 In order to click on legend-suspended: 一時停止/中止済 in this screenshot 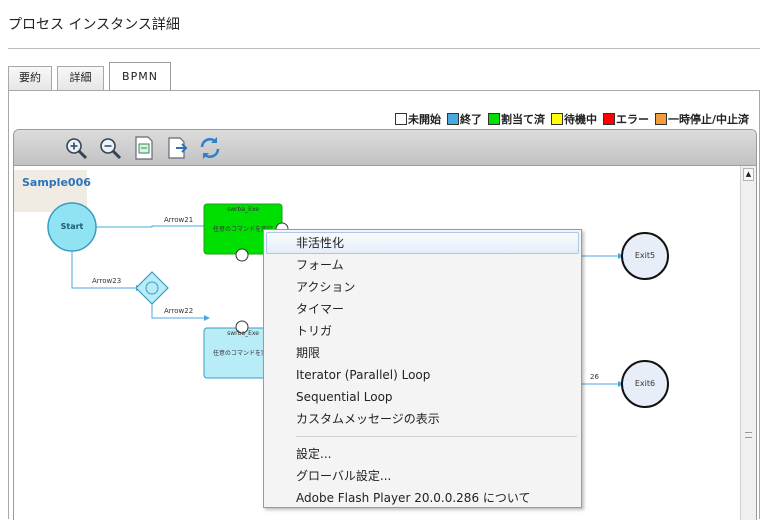, I will do `click(701, 119)`.